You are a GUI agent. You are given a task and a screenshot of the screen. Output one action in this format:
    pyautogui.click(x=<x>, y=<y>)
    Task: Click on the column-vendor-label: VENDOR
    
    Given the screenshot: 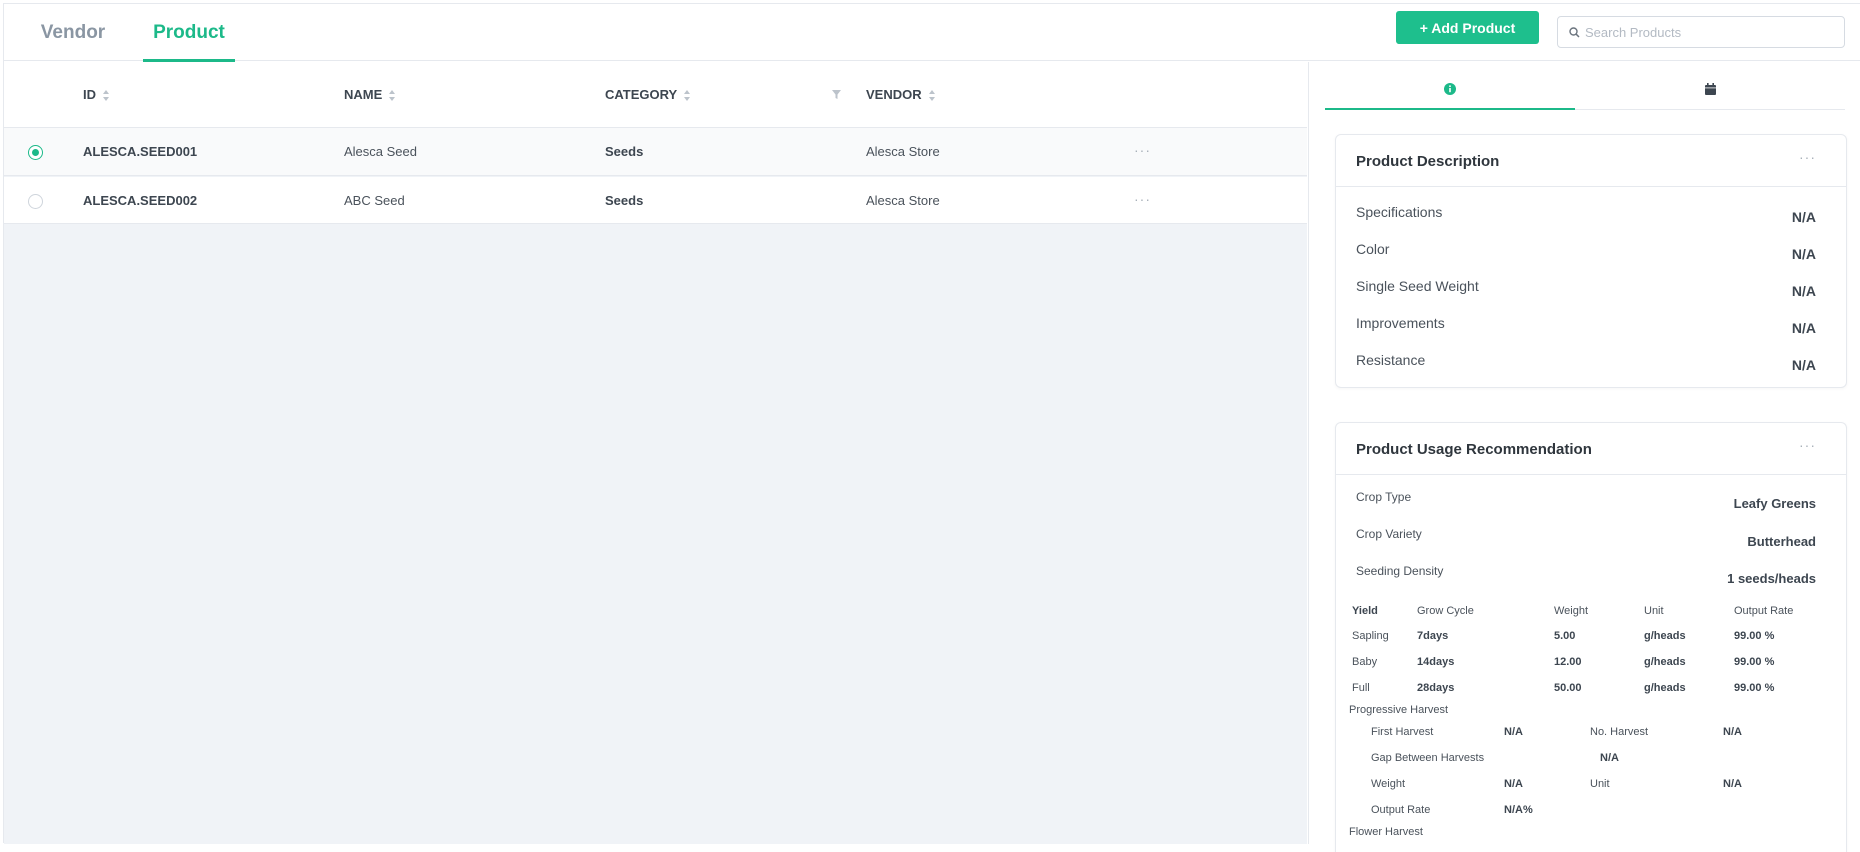 What is the action you would take?
    pyautogui.click(x=894, y=94)
    